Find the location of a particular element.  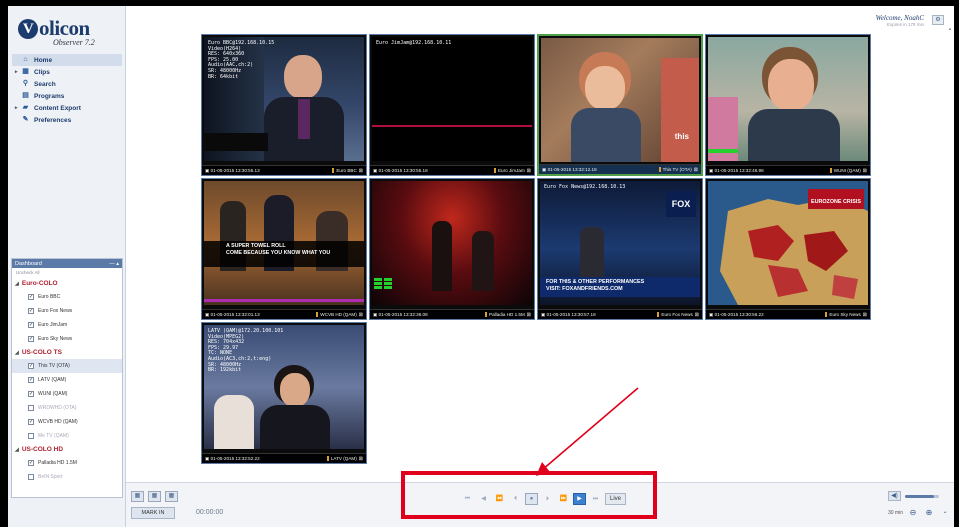

channel-item: ✓ This TV (OTA) is located at coordinates (67, 366).